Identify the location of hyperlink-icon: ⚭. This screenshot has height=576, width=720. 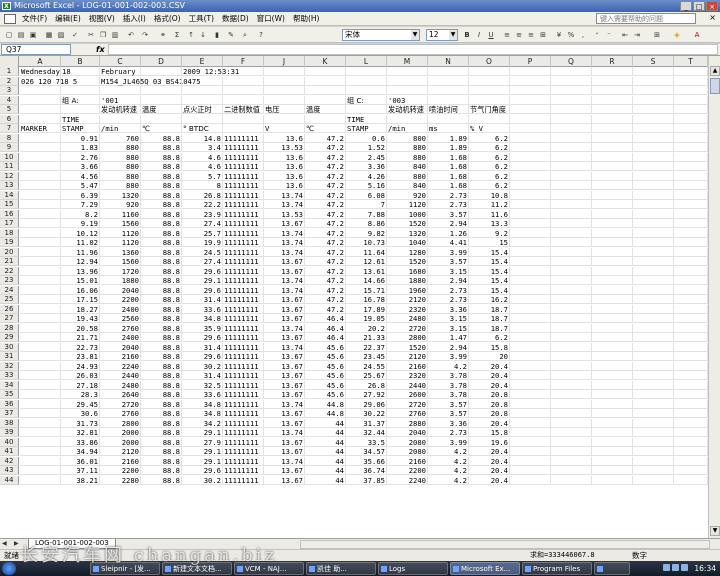
(163, 35).